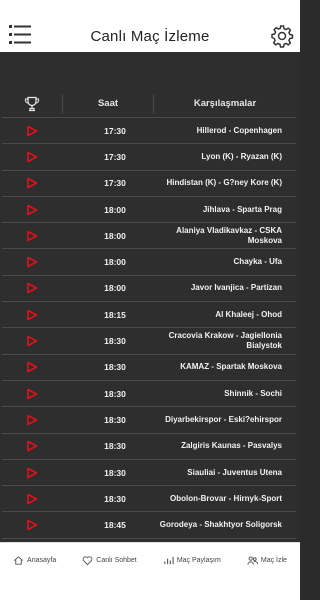  What do you see at coordinates (149, 420) in the screenshot?
I see `match-row: 18:30 Diyarbekirspor - Eski?ehirspor` at bounding box center [149, 420].